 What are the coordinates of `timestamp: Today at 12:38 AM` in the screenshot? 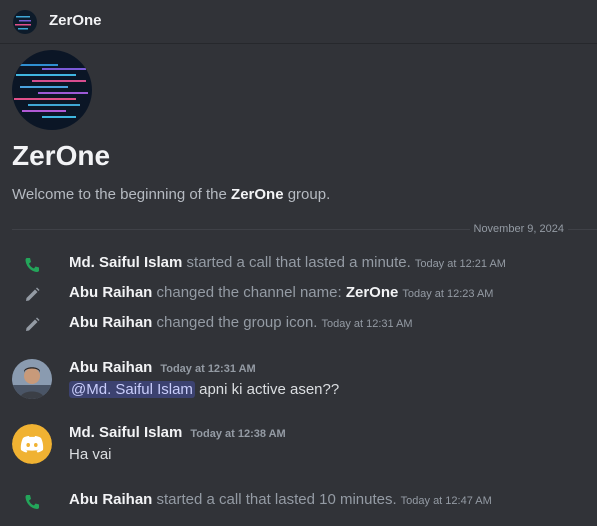 It's located at (238, 434).